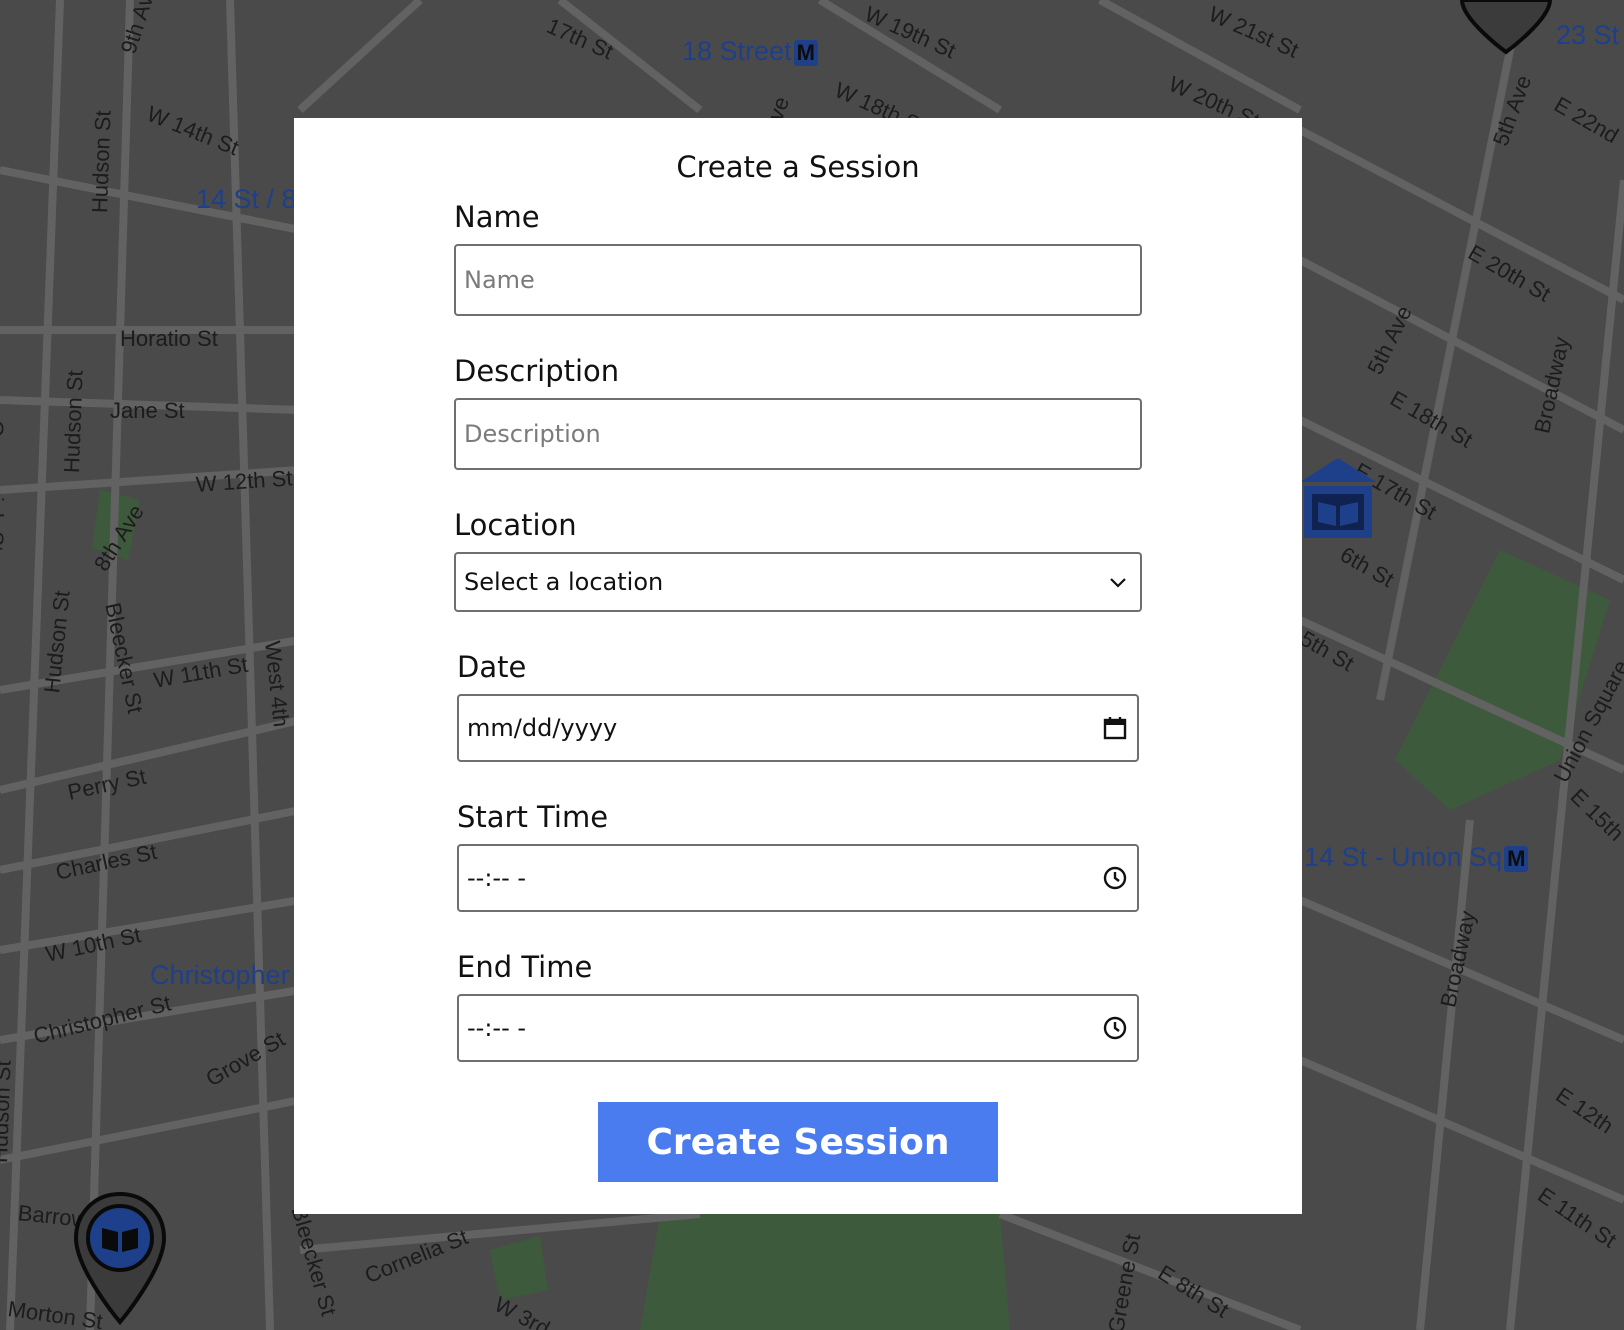  I want to click on location-select: Select a location, so click(798, 582).